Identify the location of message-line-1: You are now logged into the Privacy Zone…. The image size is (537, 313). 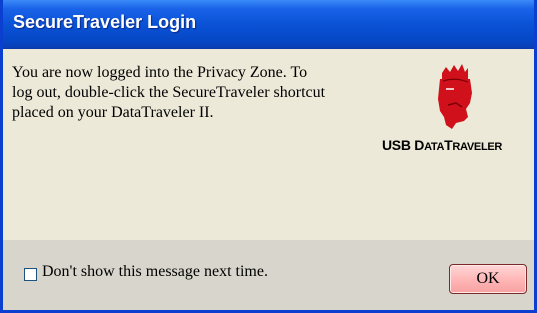
(160, 72).